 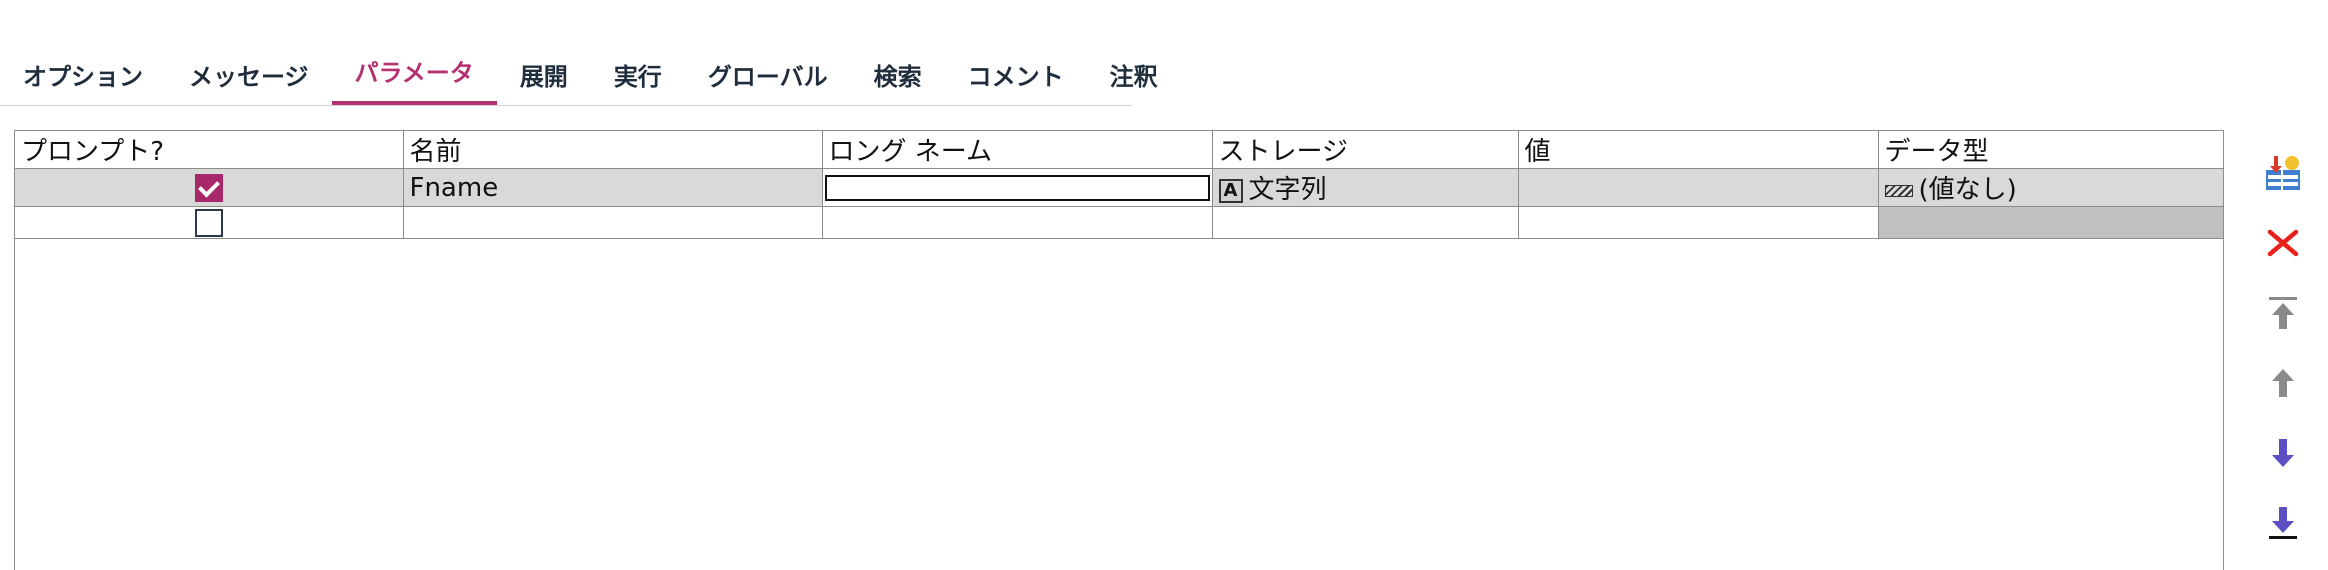 I want to click on row-toolbar, so click(x=2283, y=348).